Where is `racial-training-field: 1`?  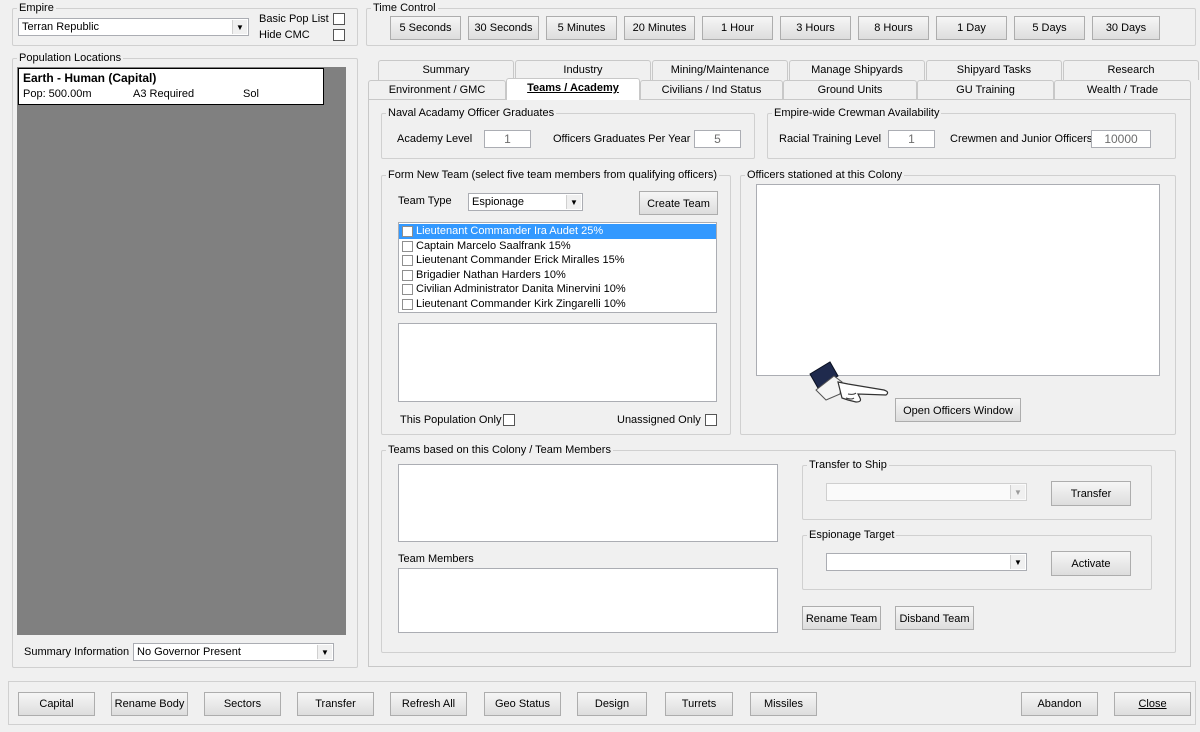 racial-training-field: 1 is located at coordinates (911, 139).